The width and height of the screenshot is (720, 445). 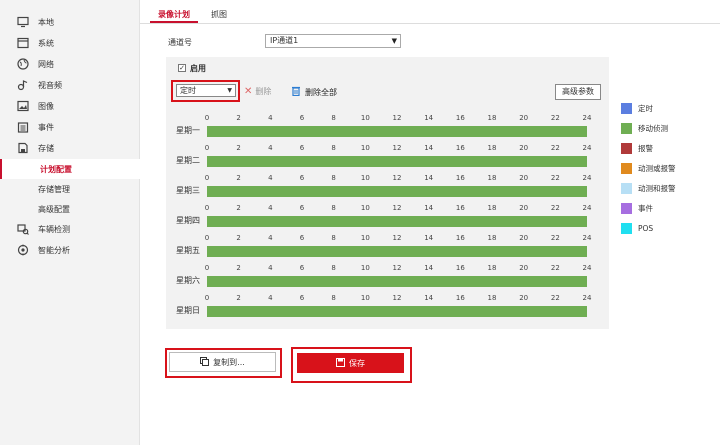 What do you see at coordinates (70, 106) in the screenshot?
I see `sidebar-item-image: 图像` at bounding box center [70, 106].